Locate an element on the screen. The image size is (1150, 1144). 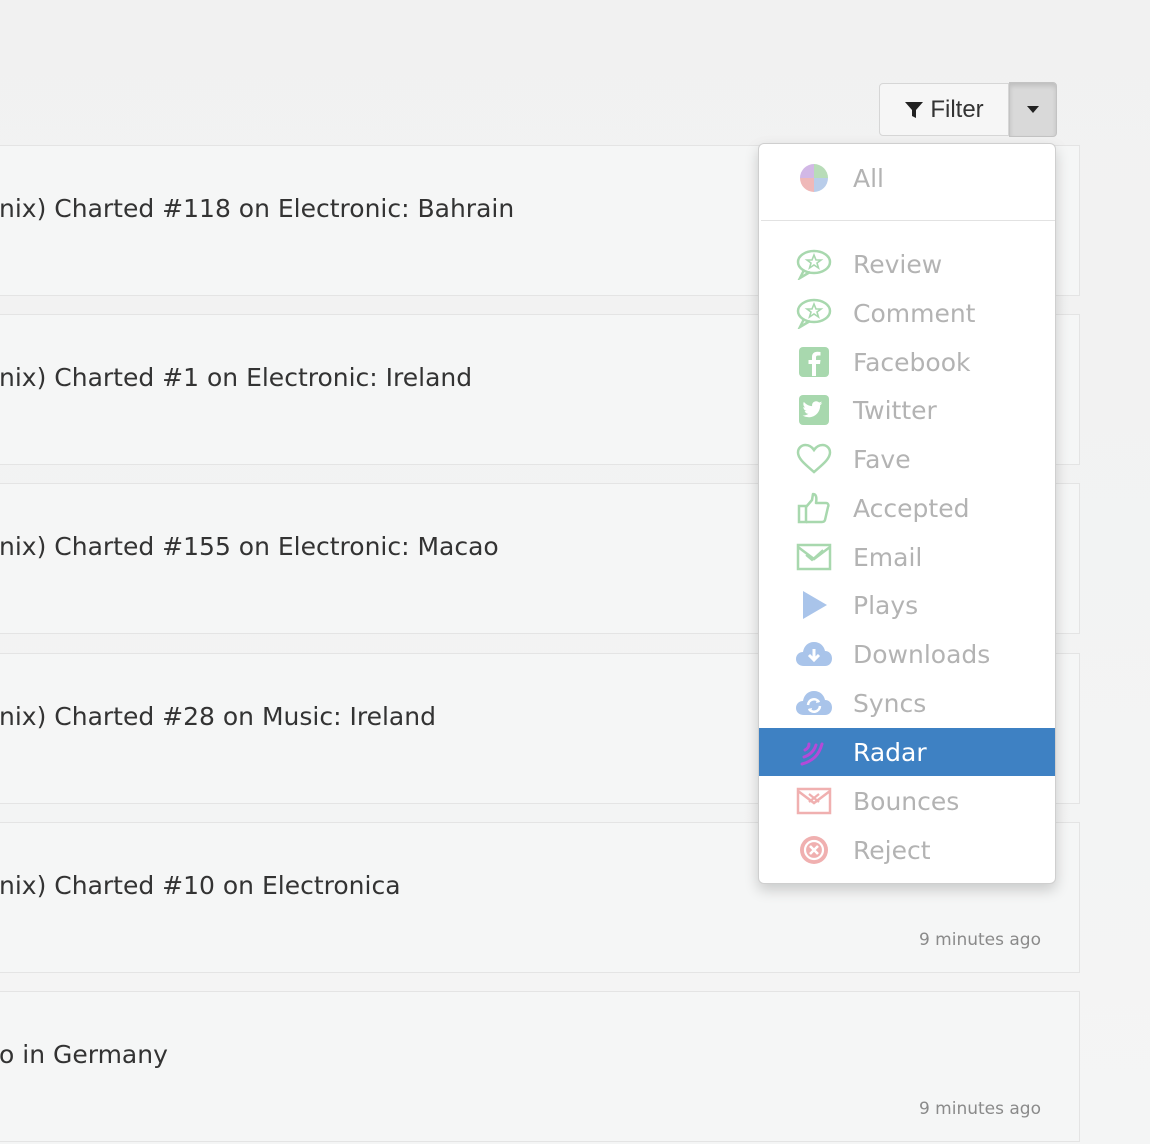
filter-option-all: All is located at coordinates (907, 178).